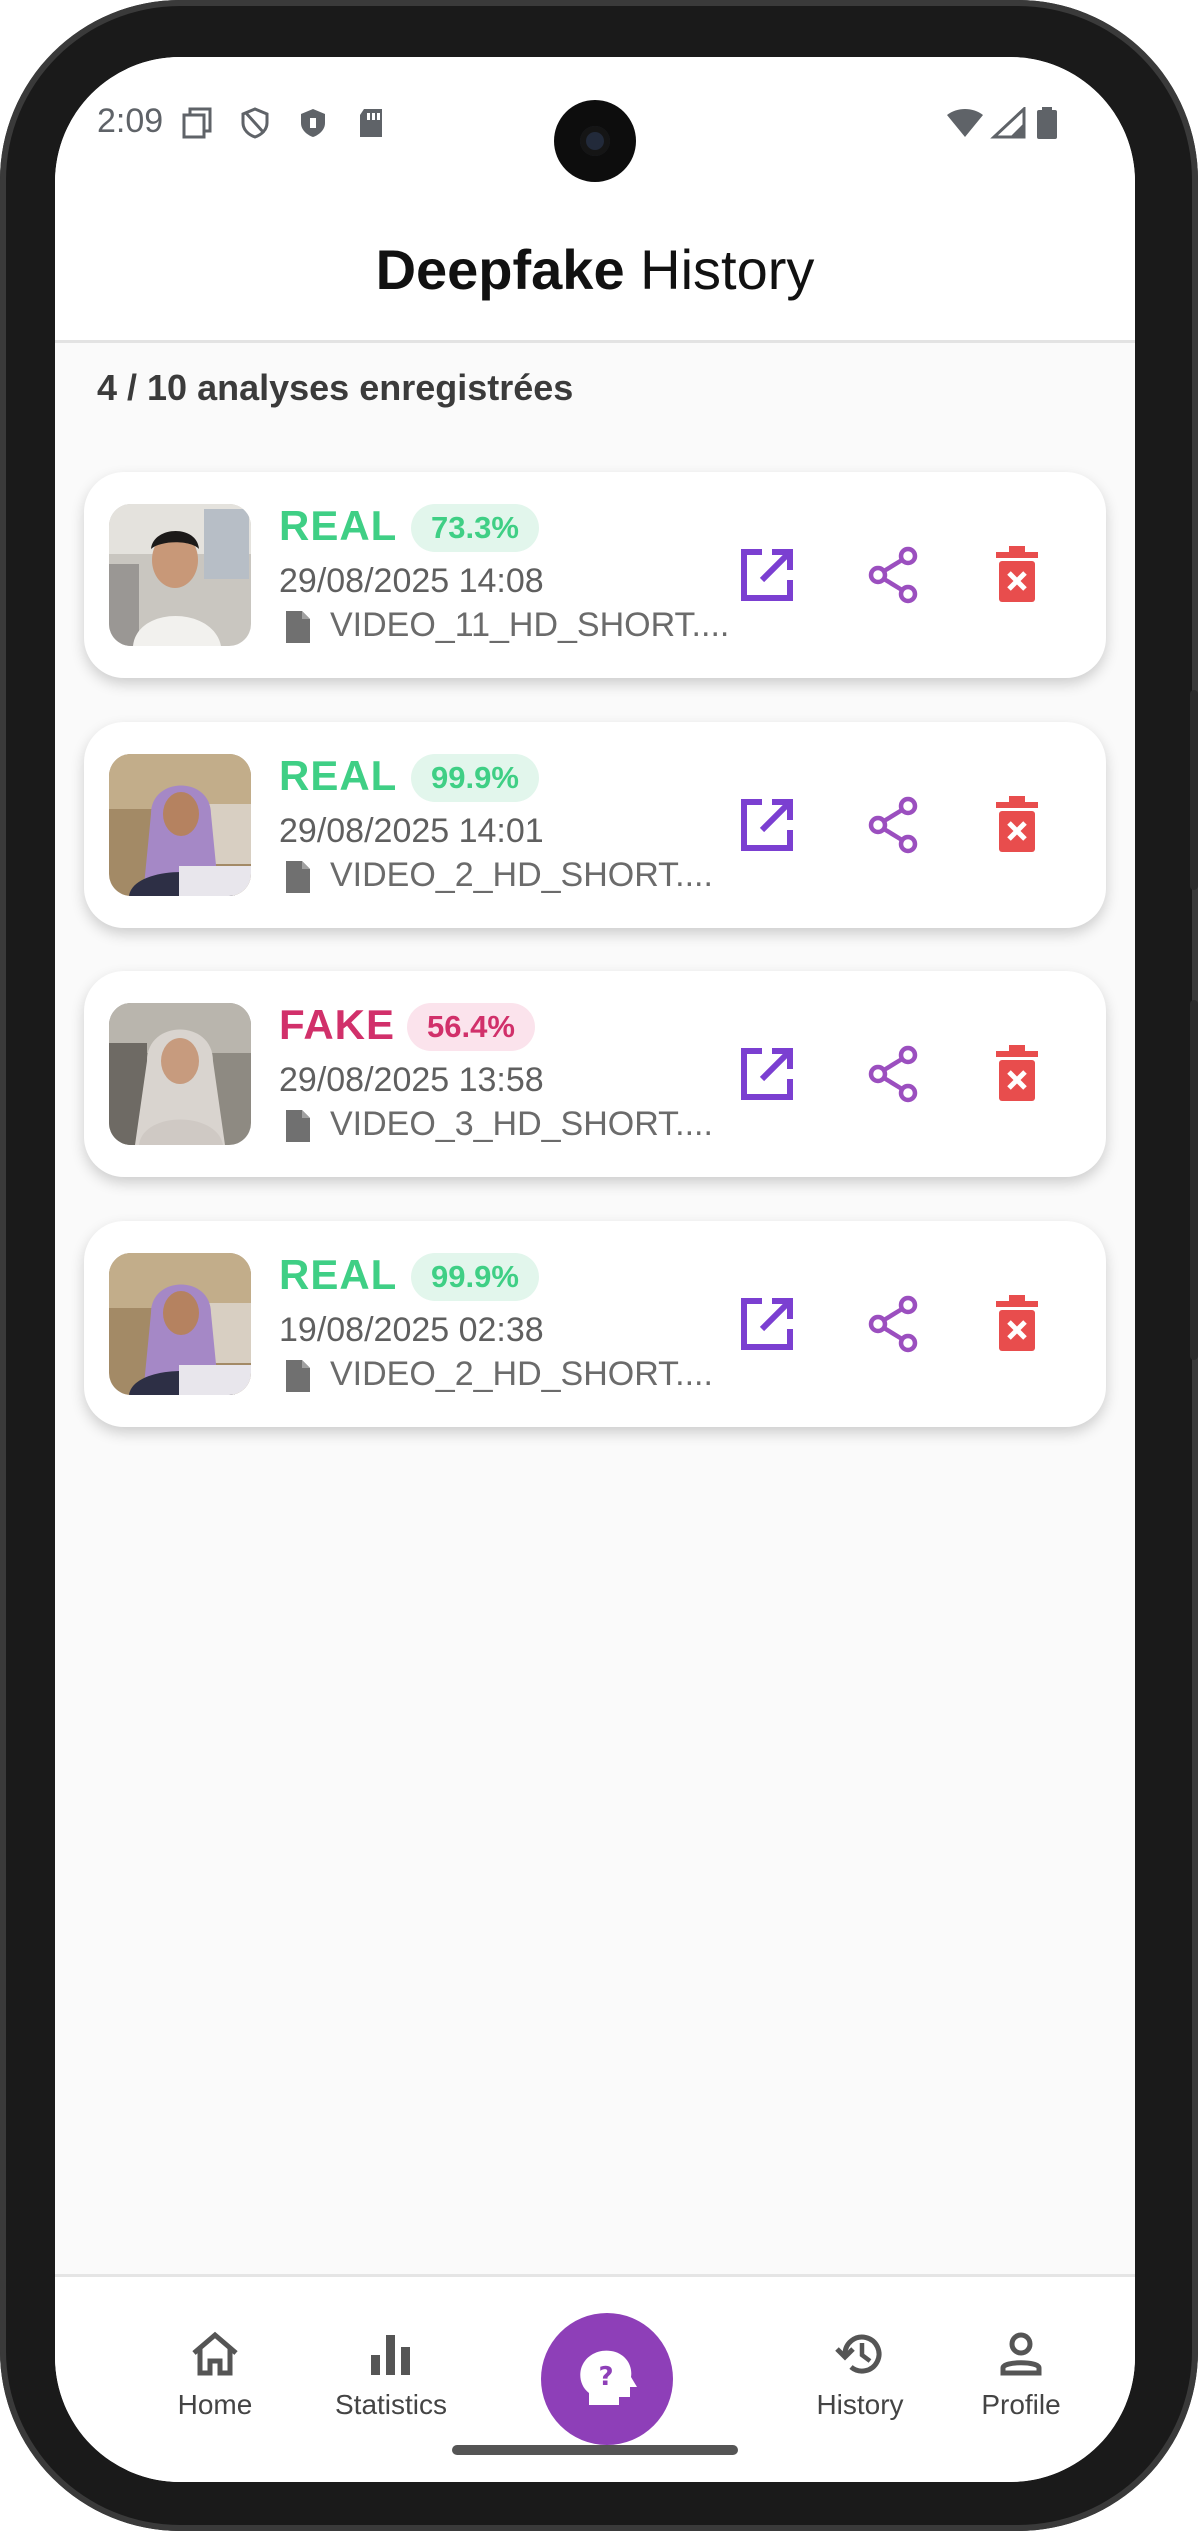  I want to click on nav-item-history: History, so click(860, 2374).